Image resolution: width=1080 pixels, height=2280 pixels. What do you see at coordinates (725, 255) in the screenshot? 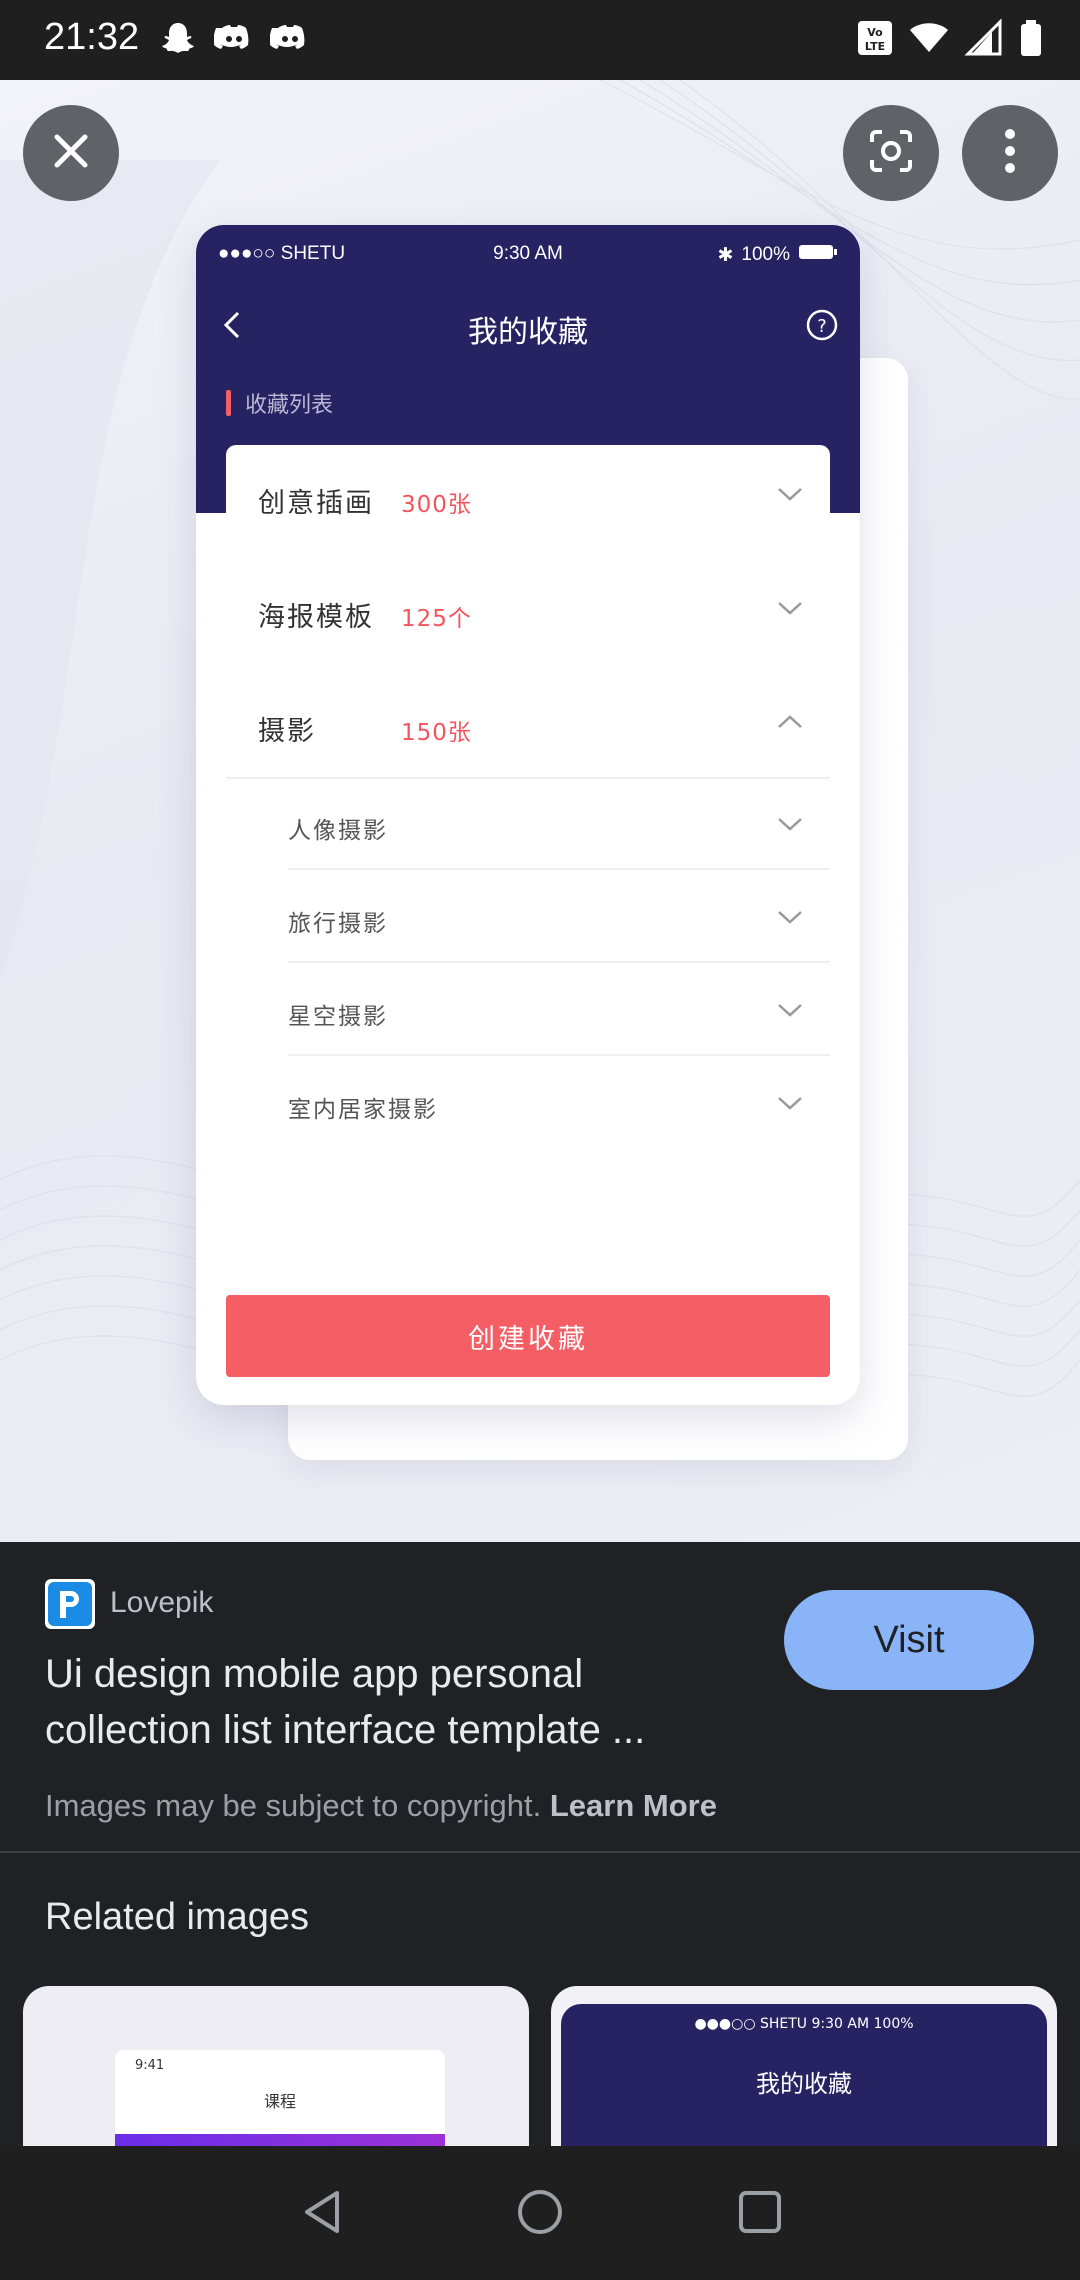
I see `bluetooth-icon: ✱` at bounding box center [725, 255].